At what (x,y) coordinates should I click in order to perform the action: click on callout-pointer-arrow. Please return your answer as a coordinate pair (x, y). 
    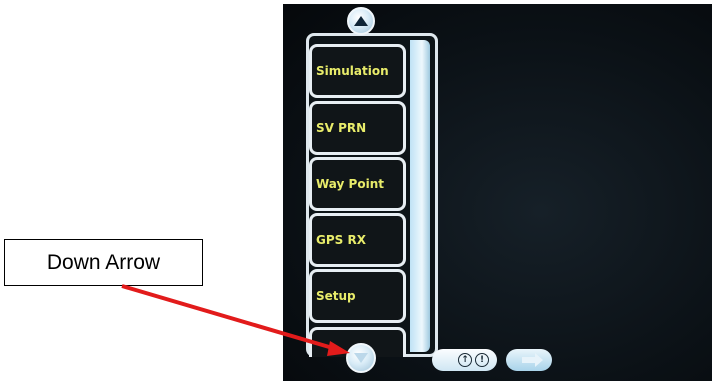
    Looking at the image, I should click on (235, 320).